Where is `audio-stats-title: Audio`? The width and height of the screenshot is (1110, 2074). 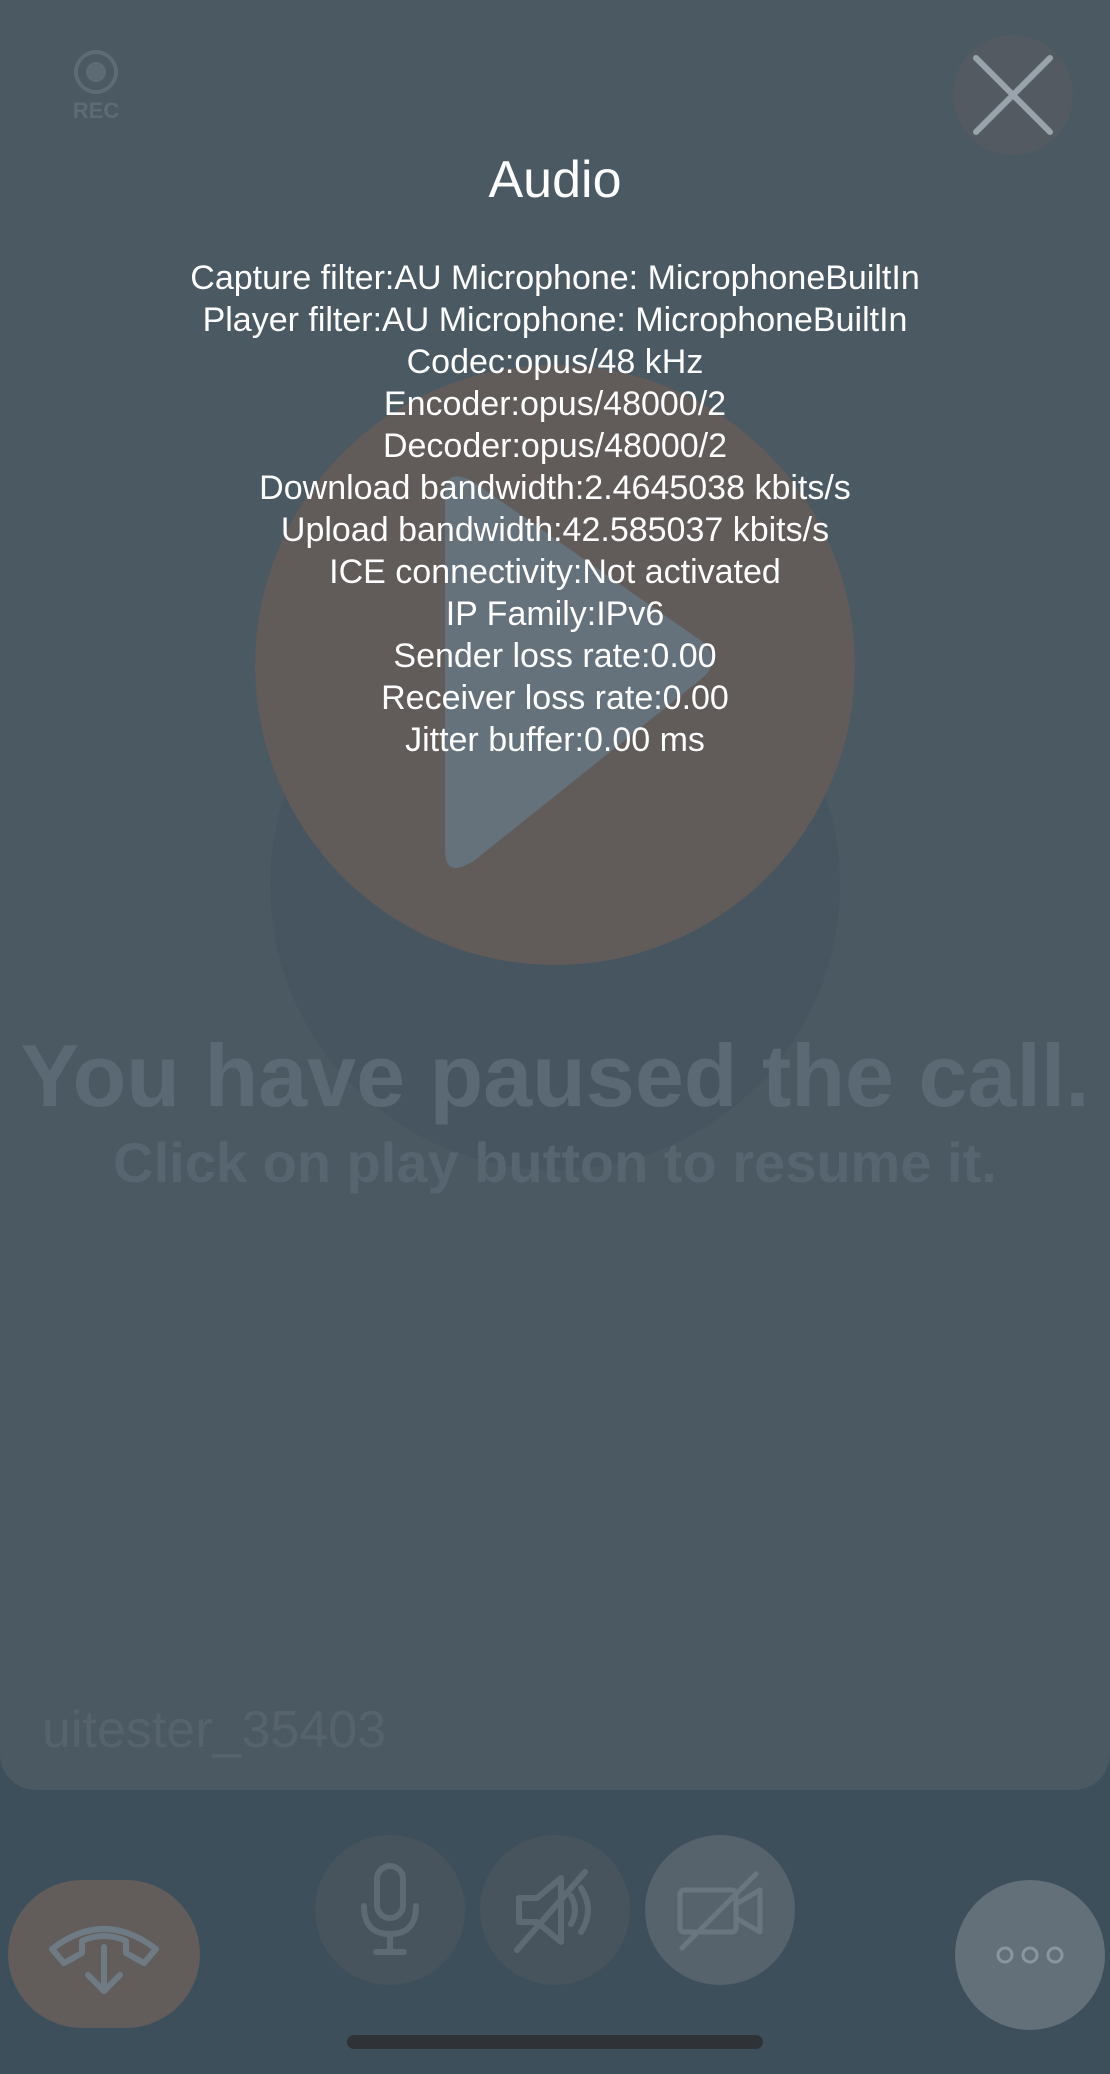
audio-stats-title: Audio is located at coordinates (555, 180).